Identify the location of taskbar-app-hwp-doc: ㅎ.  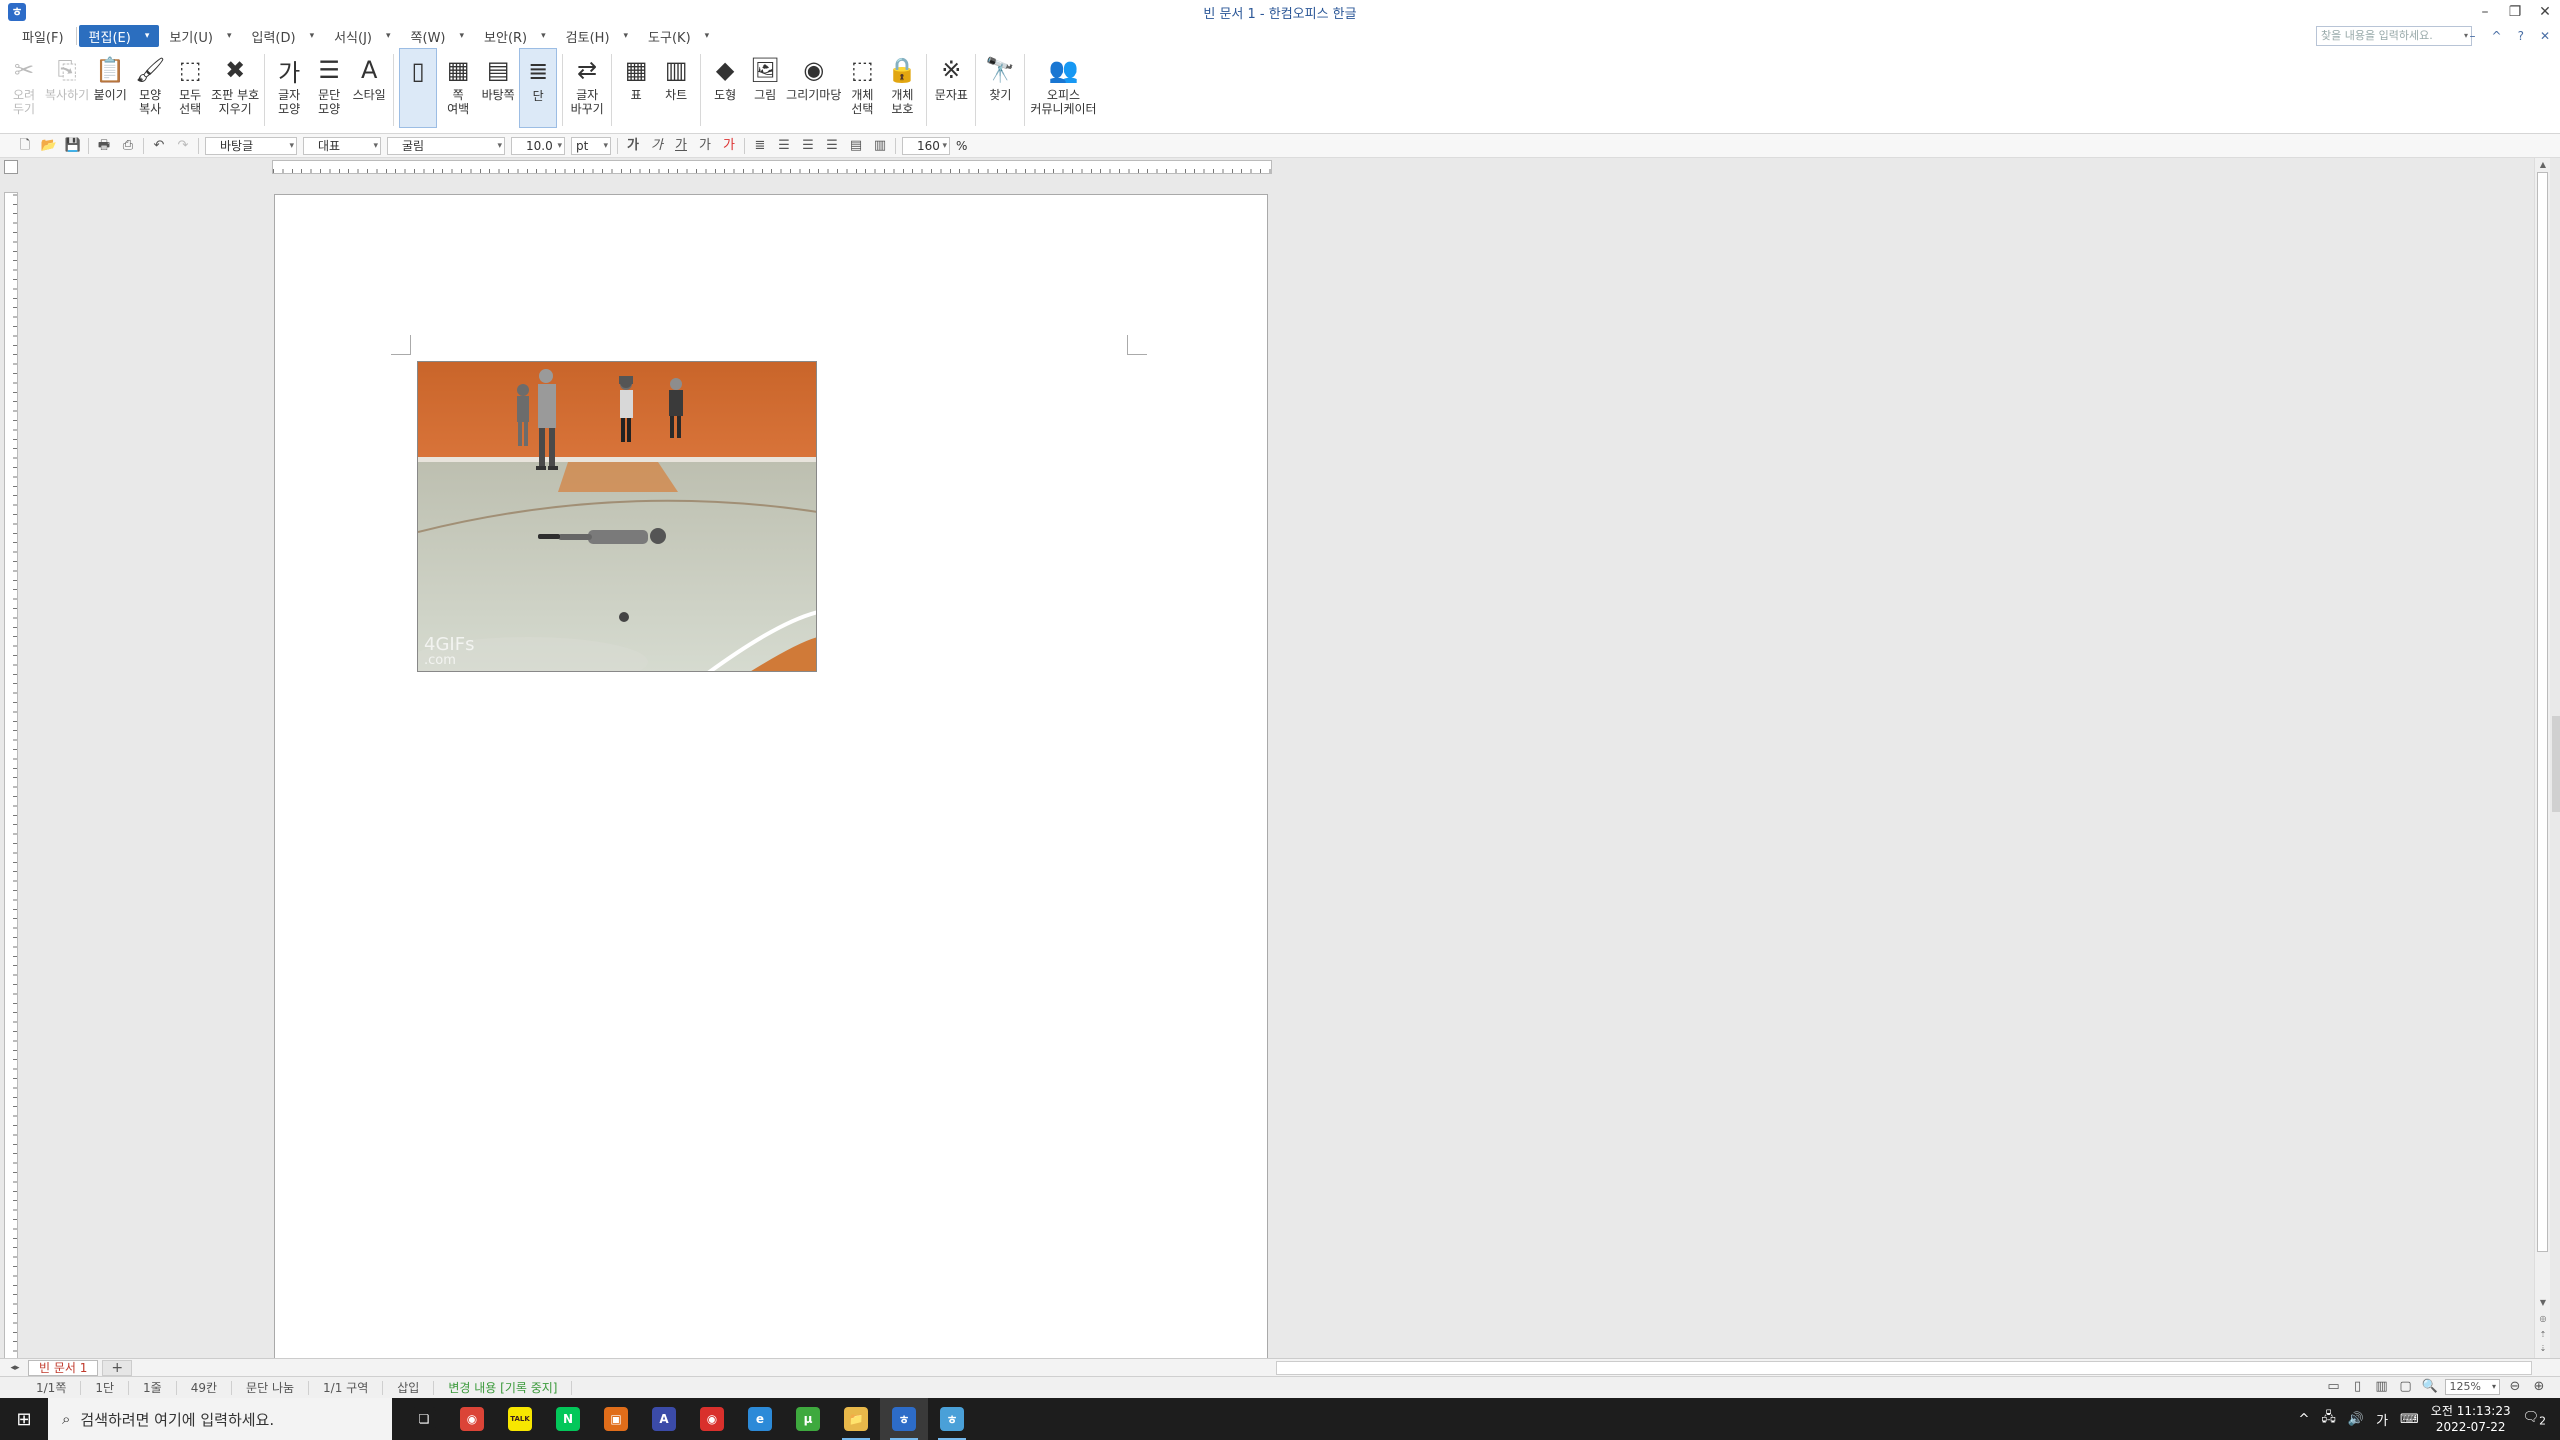
(952, 1419).